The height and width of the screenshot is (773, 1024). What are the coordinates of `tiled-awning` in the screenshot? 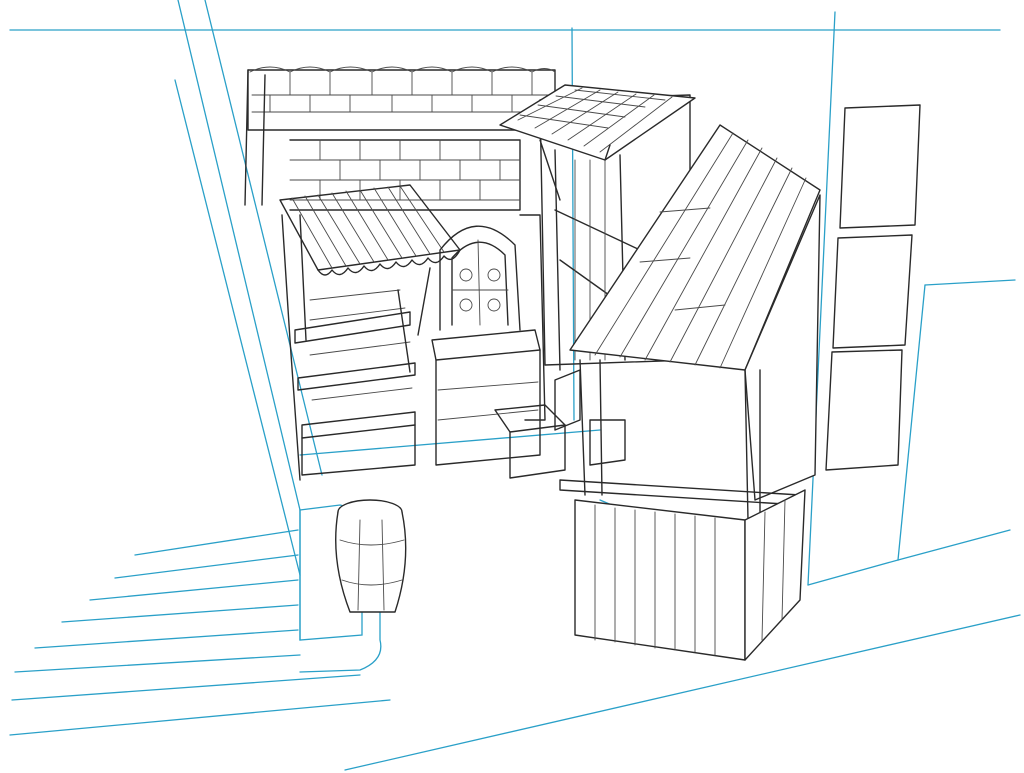 It's located at (597, 142).